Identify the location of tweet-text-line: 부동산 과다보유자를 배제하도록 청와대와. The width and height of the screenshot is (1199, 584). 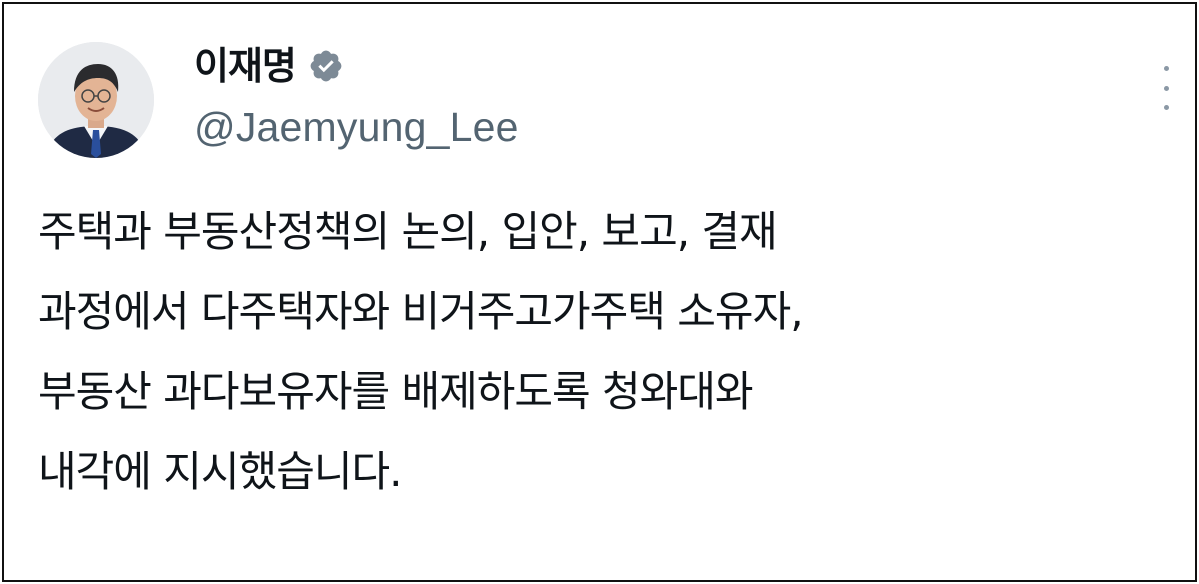
(396, 391).